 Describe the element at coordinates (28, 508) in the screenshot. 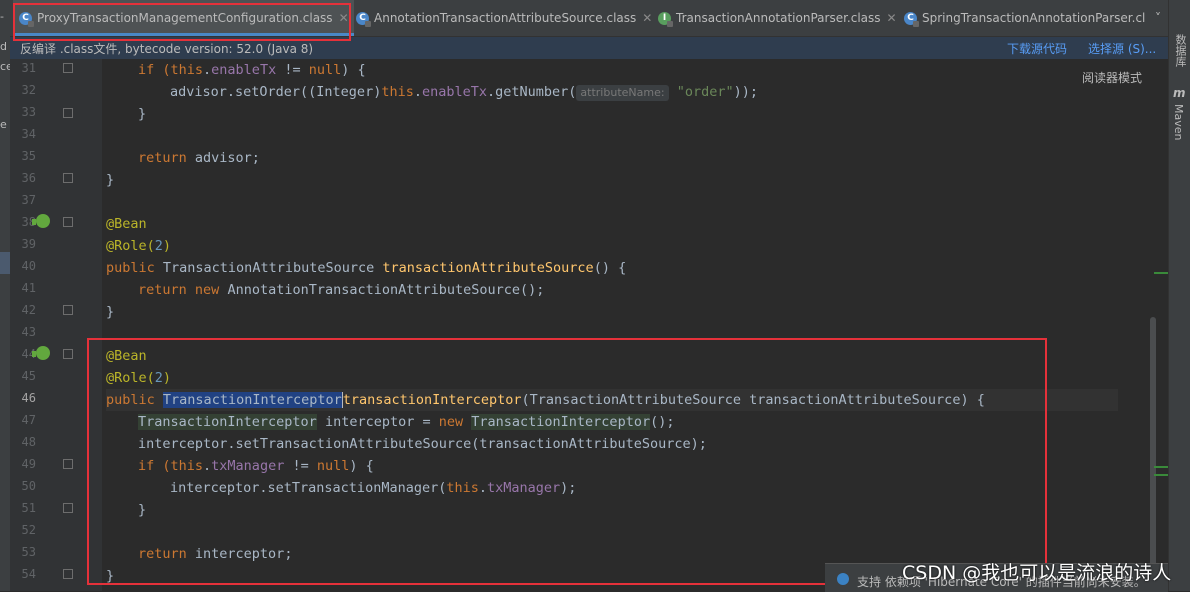

I see `line-number: 51` at that location.